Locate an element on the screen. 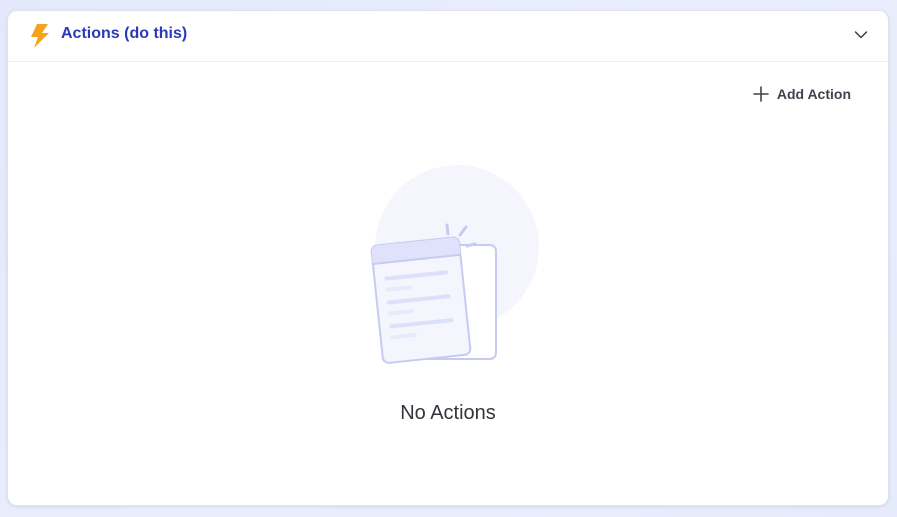 This screenshot has width=897, height=517. empty-state-message: No Actions is located at coordinates (448, 413).